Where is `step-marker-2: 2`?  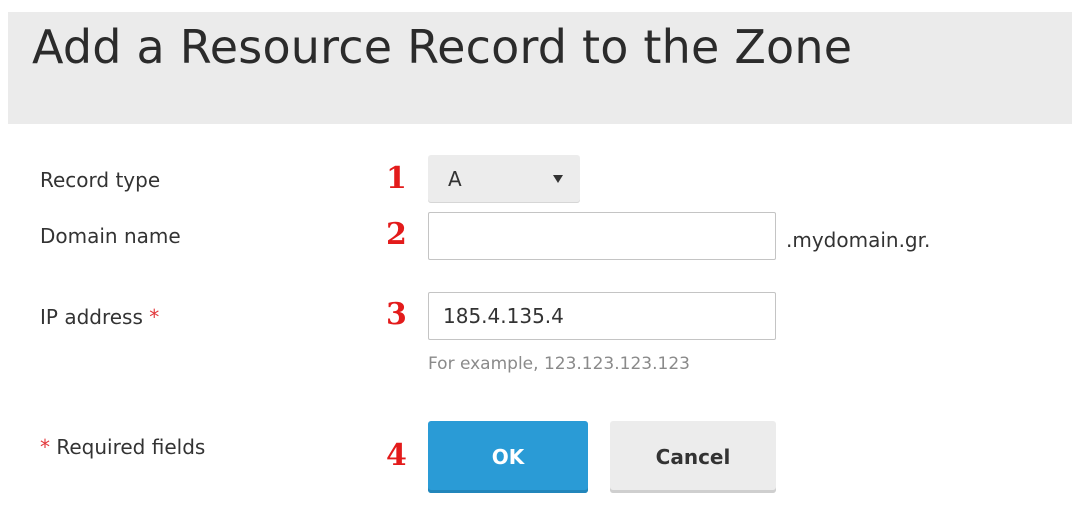 step-marker-2: 2 is located at coordinates (396, 234).